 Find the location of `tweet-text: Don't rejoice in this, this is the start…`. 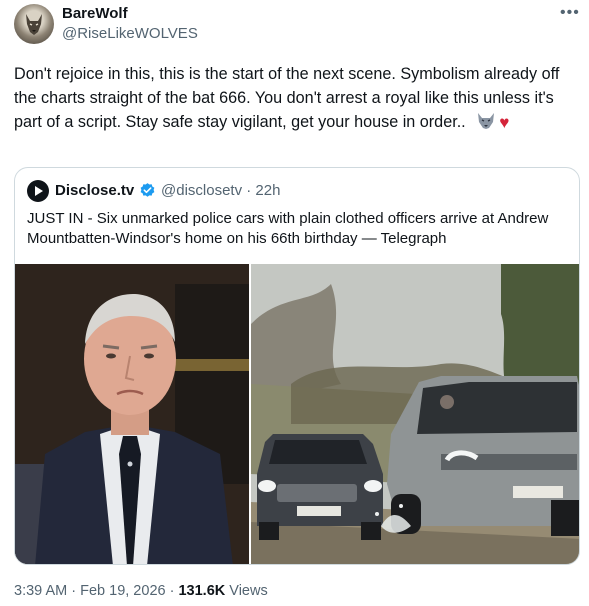

tweet-text: Don't rejoice in this, this is the start… is located at coordinates (294, 98).